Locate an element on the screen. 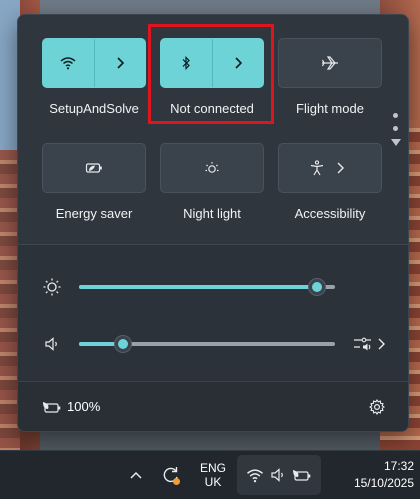 This screenshot has height=499, width=420. divider is located at coordinates (213, 244).